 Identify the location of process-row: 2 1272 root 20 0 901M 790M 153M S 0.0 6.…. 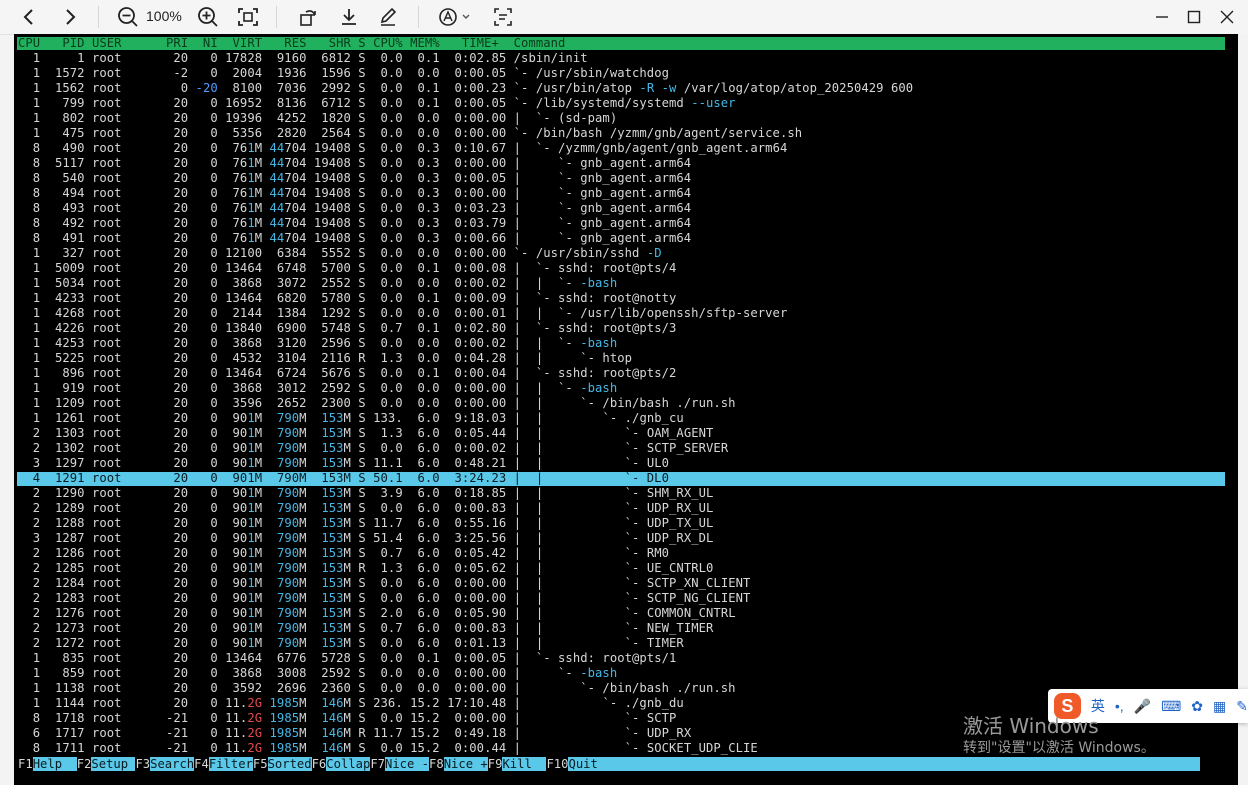
(351, 643).